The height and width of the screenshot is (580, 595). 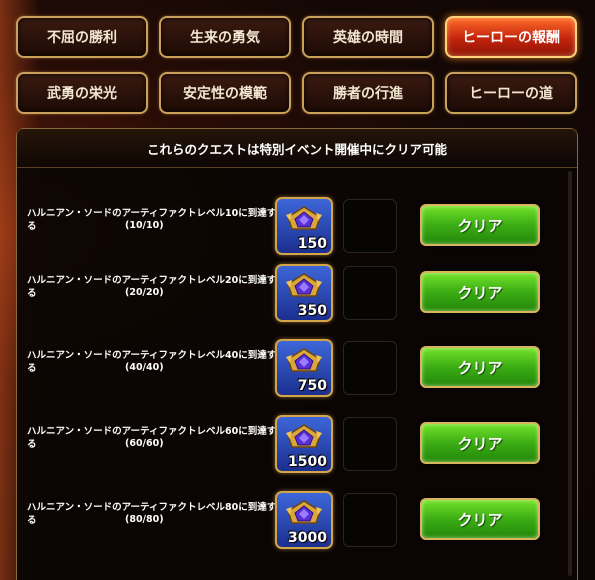 I want to click on tab-label: 生来の勇気, so click(x=225, y=38).